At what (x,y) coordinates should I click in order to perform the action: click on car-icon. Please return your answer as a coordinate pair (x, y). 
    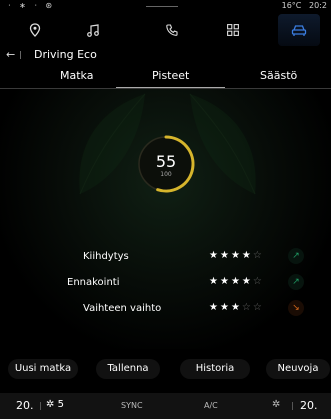
    Looking at the image, I should click on (299, 30).